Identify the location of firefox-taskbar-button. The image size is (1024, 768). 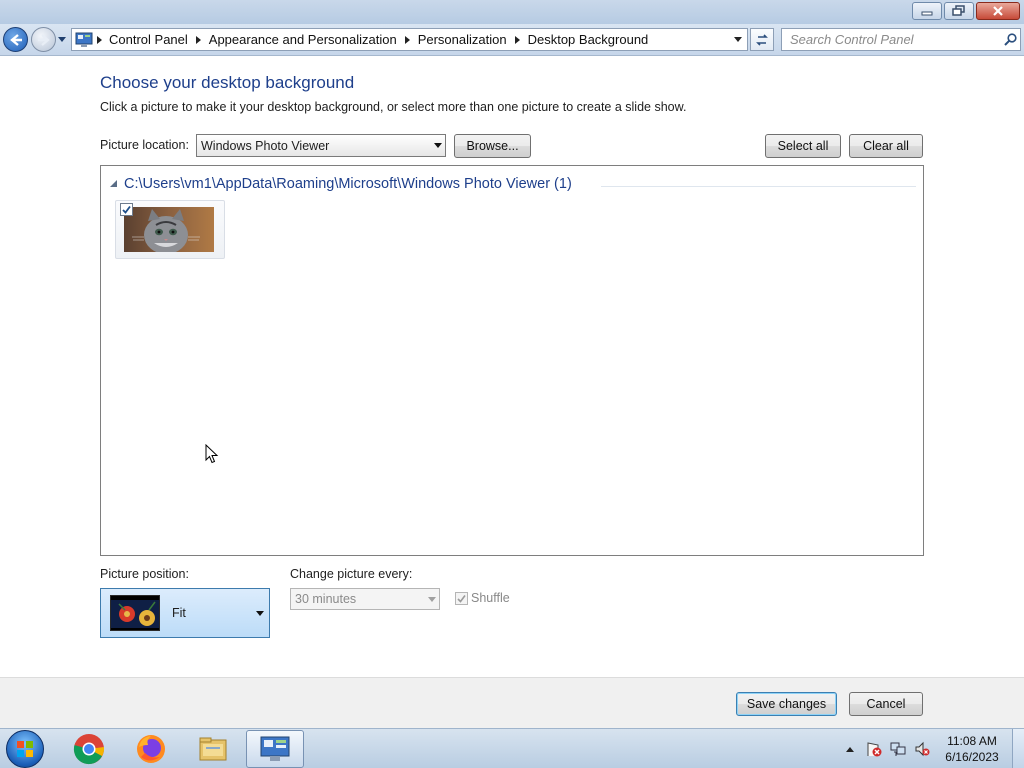
(151, 749).